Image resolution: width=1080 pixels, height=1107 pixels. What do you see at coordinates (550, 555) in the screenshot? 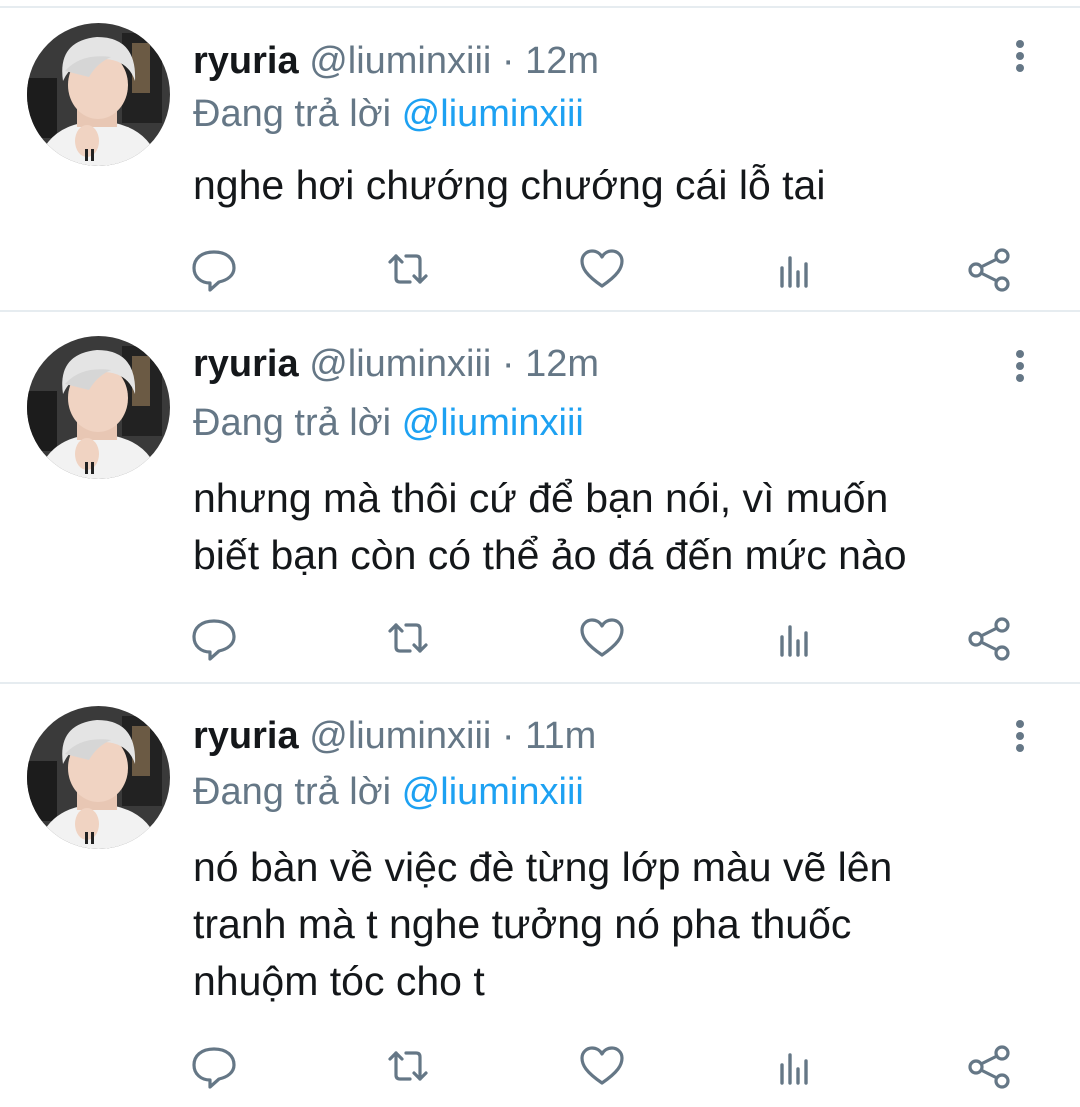
I see `tweet-text-line: biết bạn còn có thể ảo đá đến mức nào` at bounding box center [550, 555].